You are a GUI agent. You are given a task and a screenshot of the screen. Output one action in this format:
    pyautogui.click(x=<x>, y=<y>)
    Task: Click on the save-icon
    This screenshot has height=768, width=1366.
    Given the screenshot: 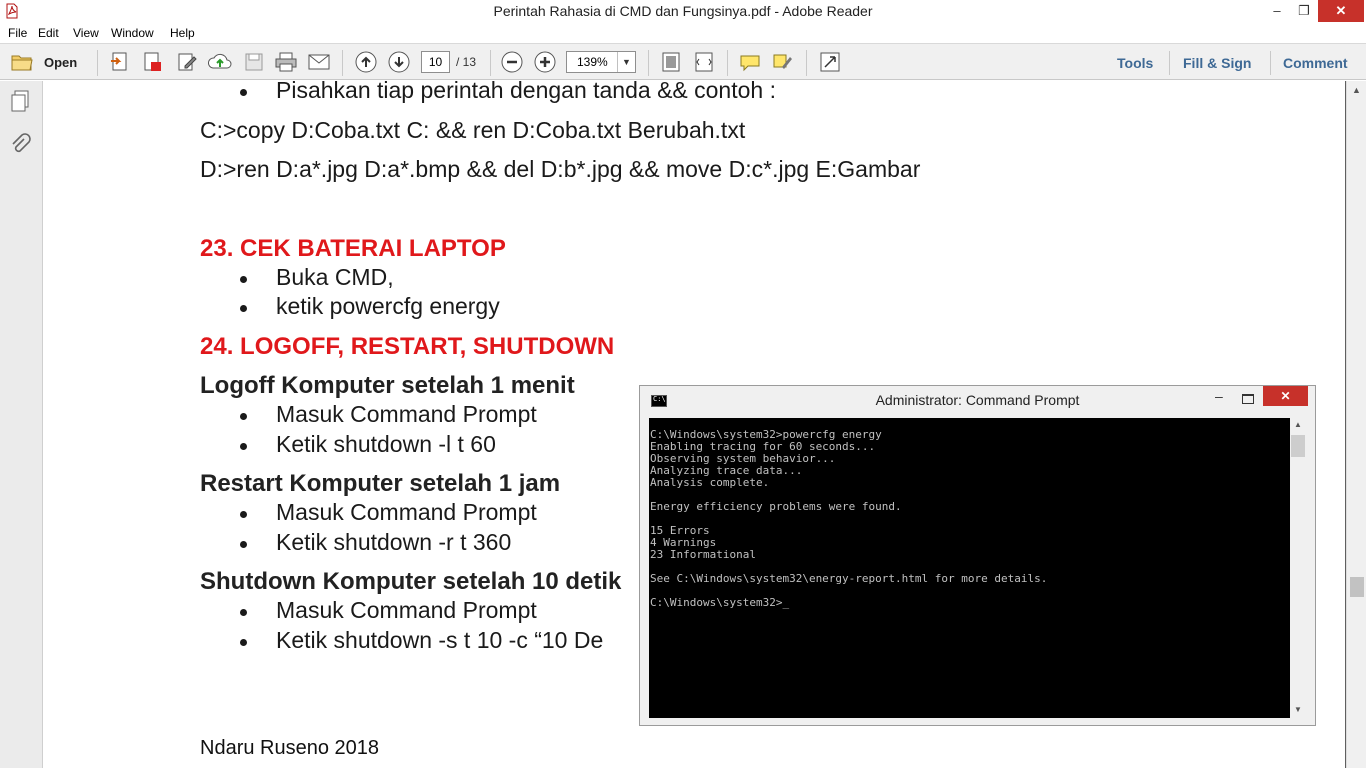 What is the action you would take?
    pyautogui.click(x=254, y=62)
    